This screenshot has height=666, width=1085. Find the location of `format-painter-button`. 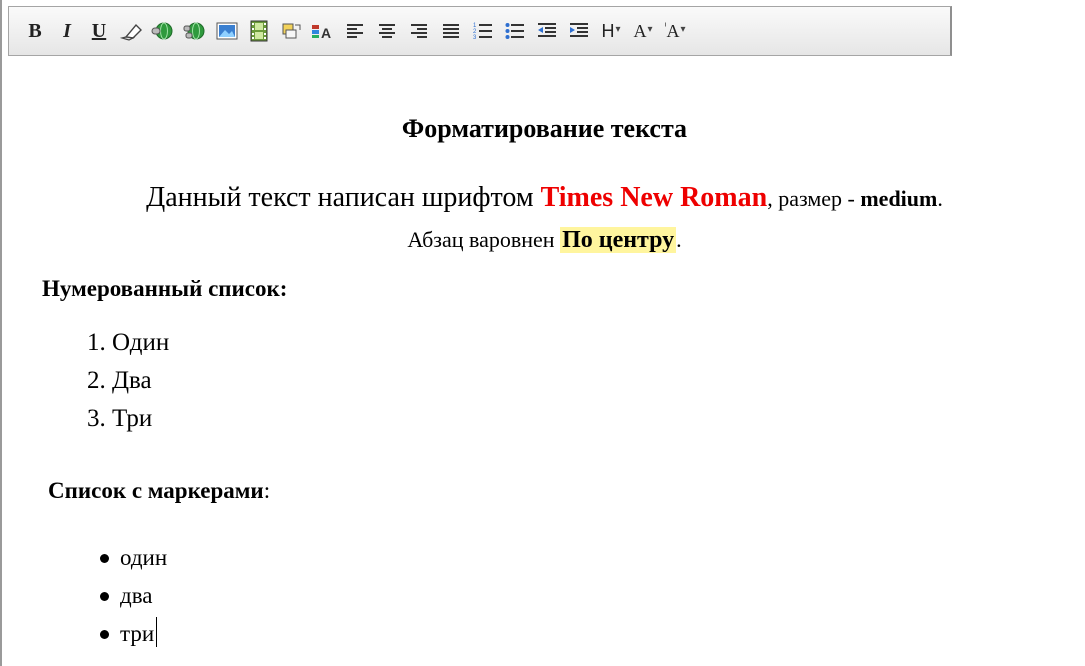

format-painter-button is located at coordinates (291, 31).